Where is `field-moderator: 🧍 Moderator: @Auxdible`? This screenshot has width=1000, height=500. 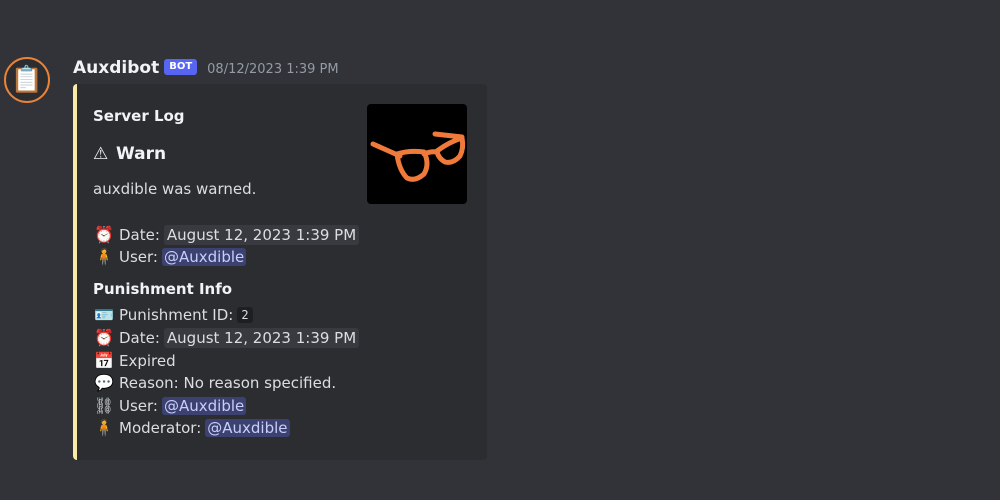 field-moderator: 🧍 Moderator: @Auxdible is located at coordinates (191, 428).